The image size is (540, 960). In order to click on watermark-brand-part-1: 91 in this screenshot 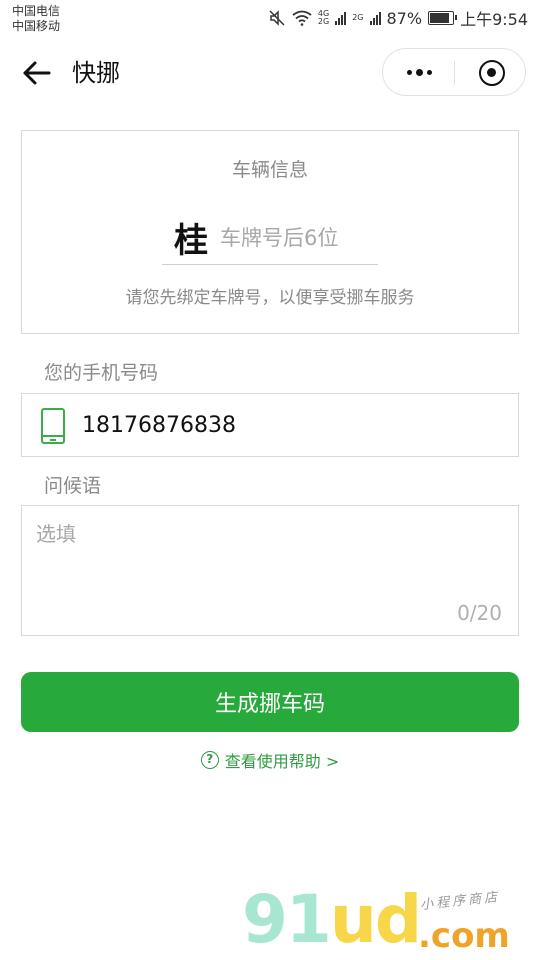, I will do `click(287, 919)`.